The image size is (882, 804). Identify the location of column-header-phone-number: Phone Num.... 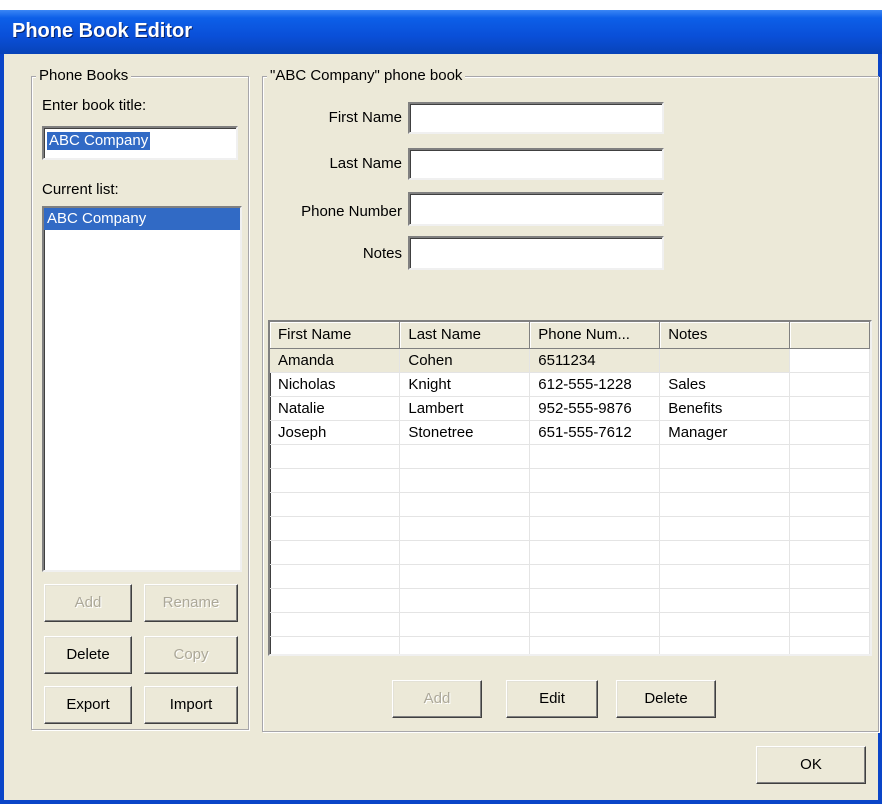
(595, 335).